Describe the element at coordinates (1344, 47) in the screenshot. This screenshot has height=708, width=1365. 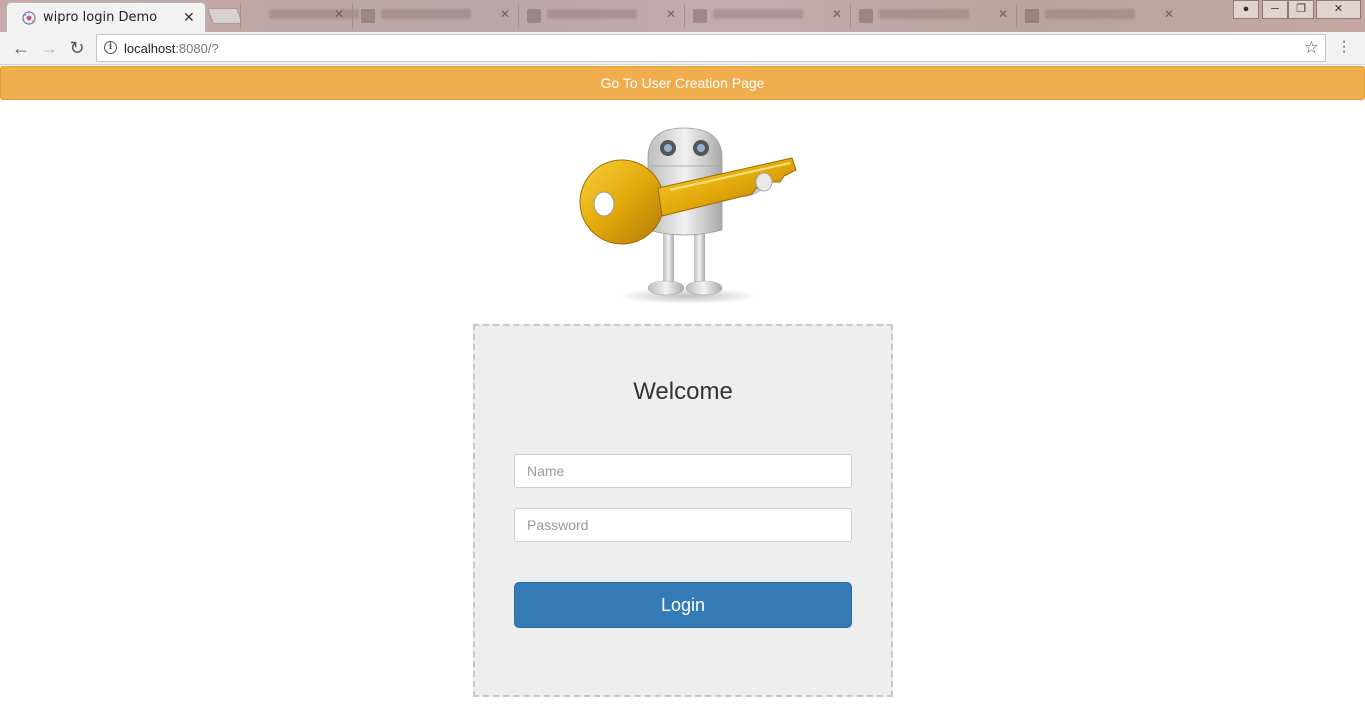
I see `kebab-menu-icon: · · ·` at that location.